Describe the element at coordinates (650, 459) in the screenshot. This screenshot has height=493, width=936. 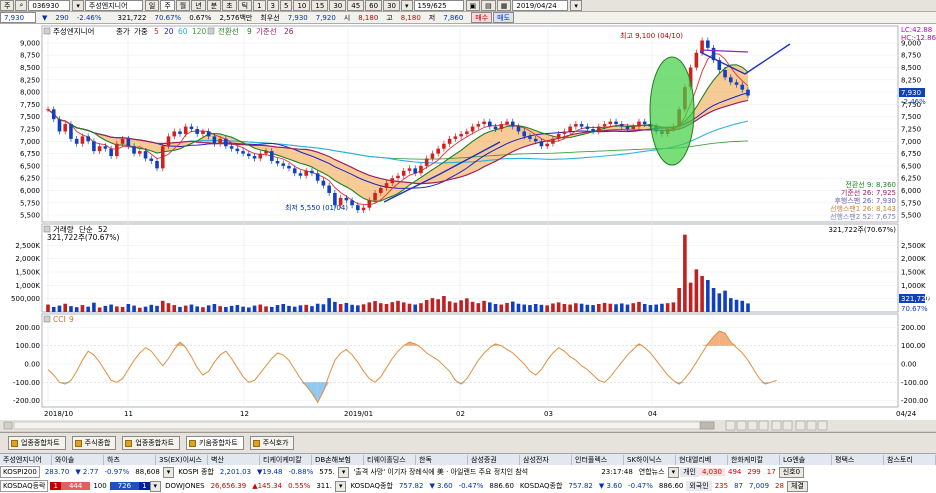
I see `watchlist-stock-12: SK하이닉스` at that location.